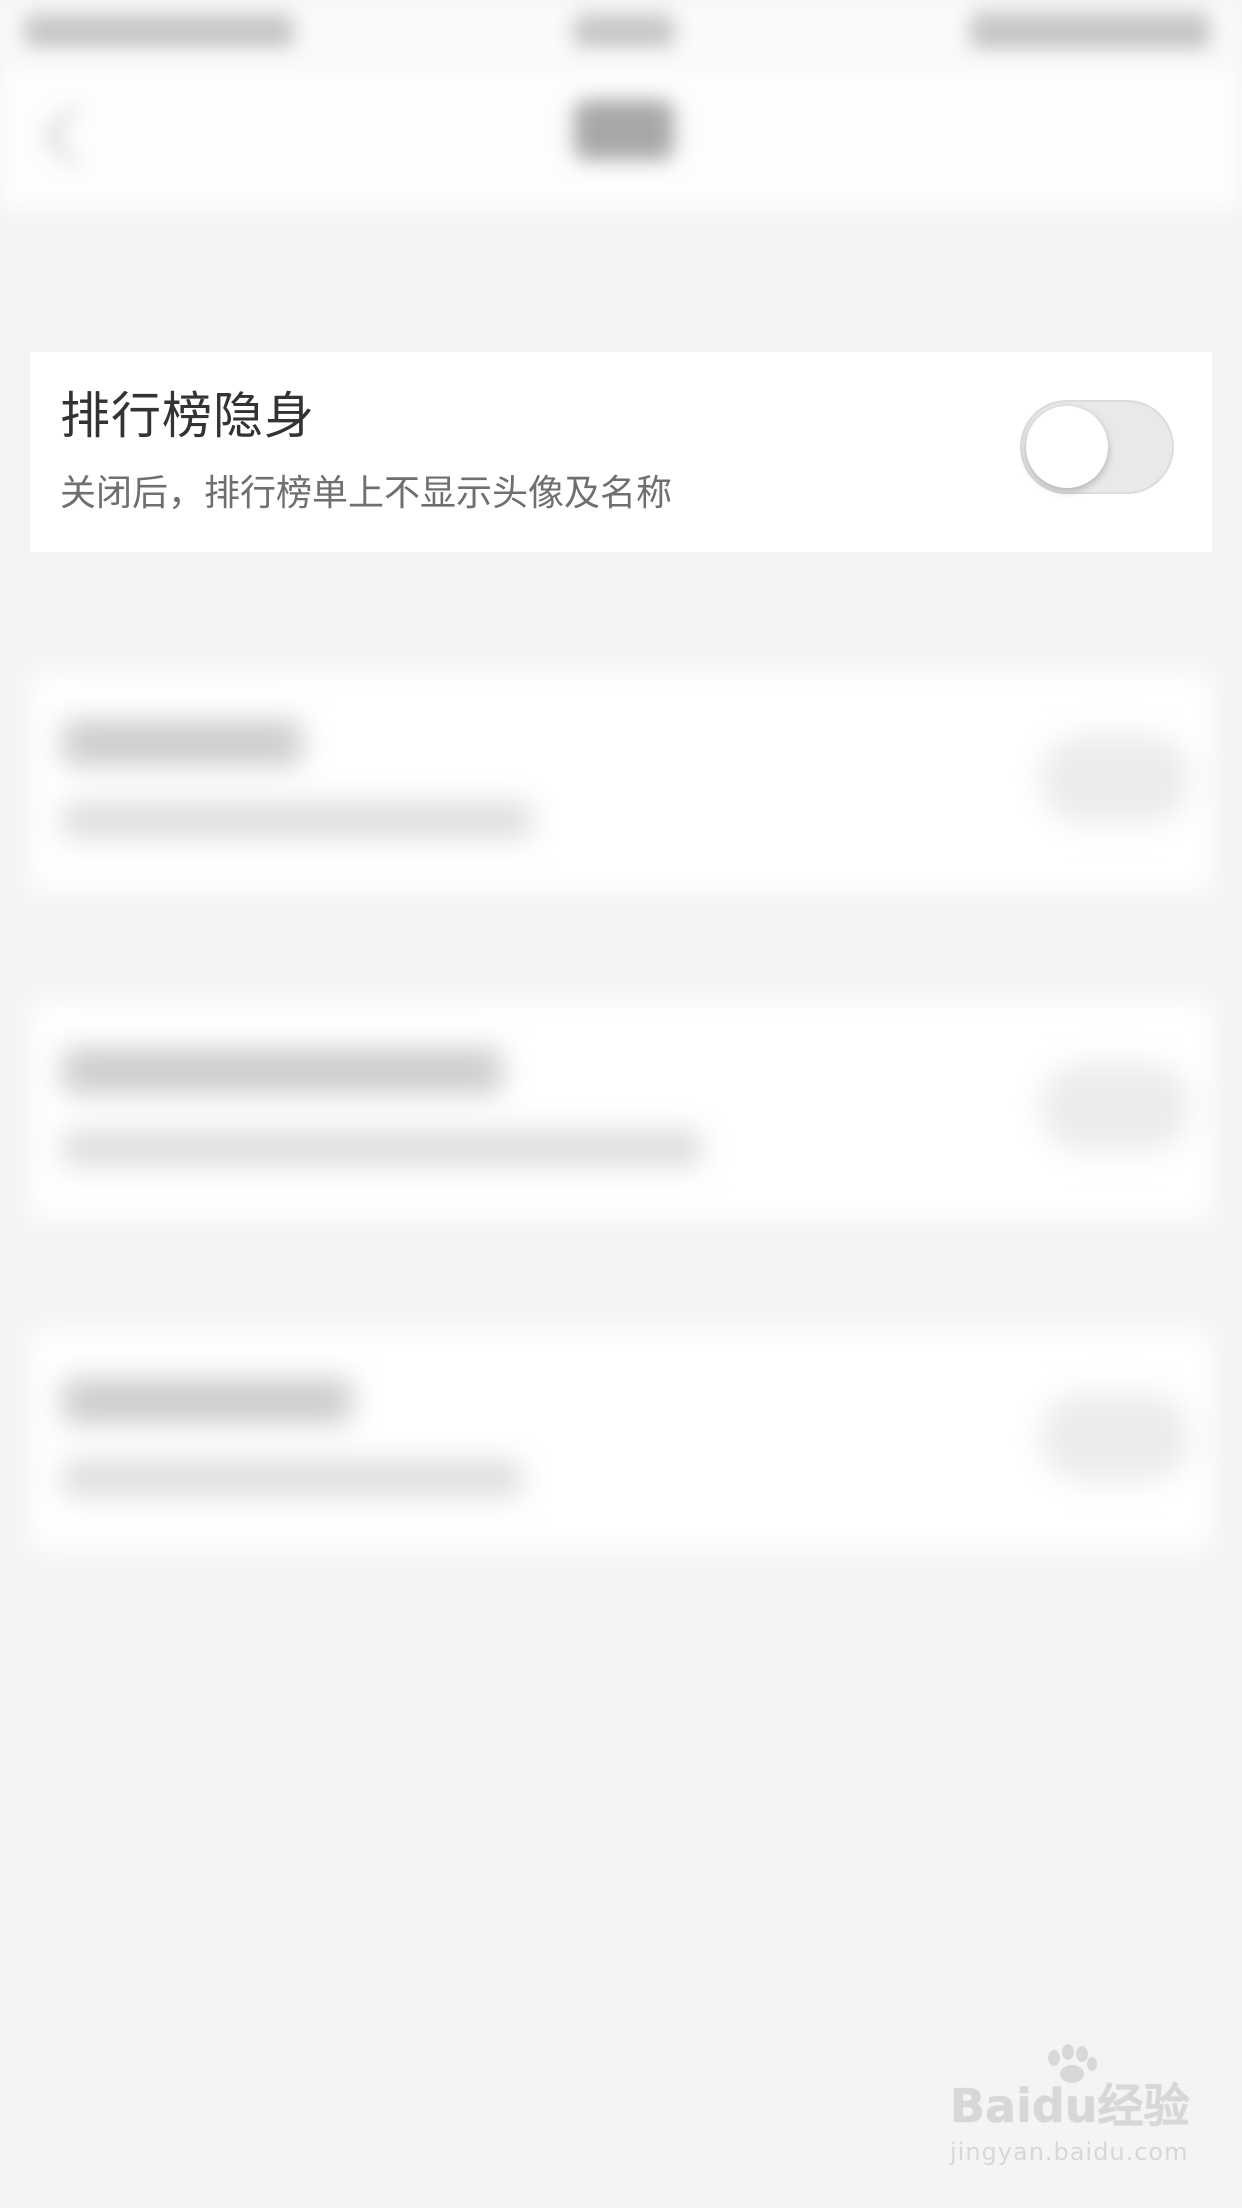 Image resolution: width=1242 pixels, height=2208 pixels. Describe the element at coordinates (72, 136) in the screenshot. I see `back-arrow-icon` at that location.